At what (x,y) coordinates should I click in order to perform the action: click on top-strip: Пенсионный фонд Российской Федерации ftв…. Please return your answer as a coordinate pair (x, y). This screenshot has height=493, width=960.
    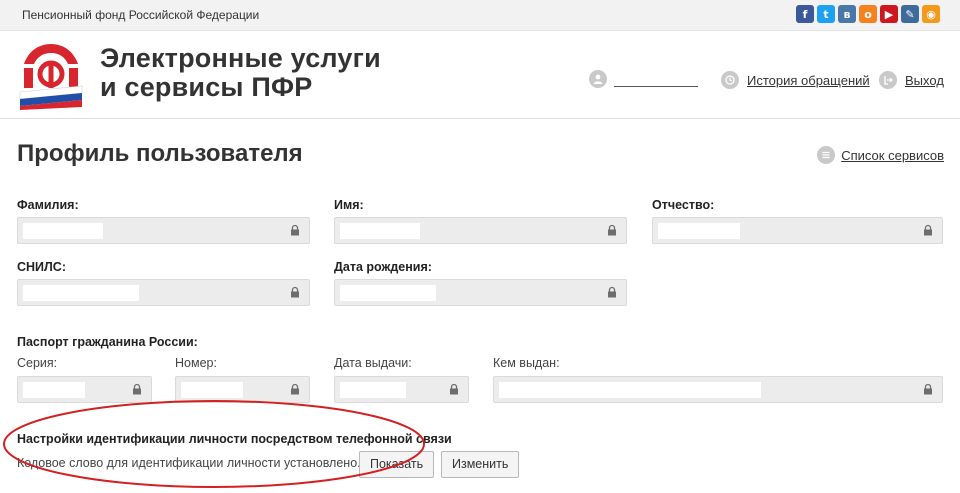
    Looking at the image, I should click on (480, 15).